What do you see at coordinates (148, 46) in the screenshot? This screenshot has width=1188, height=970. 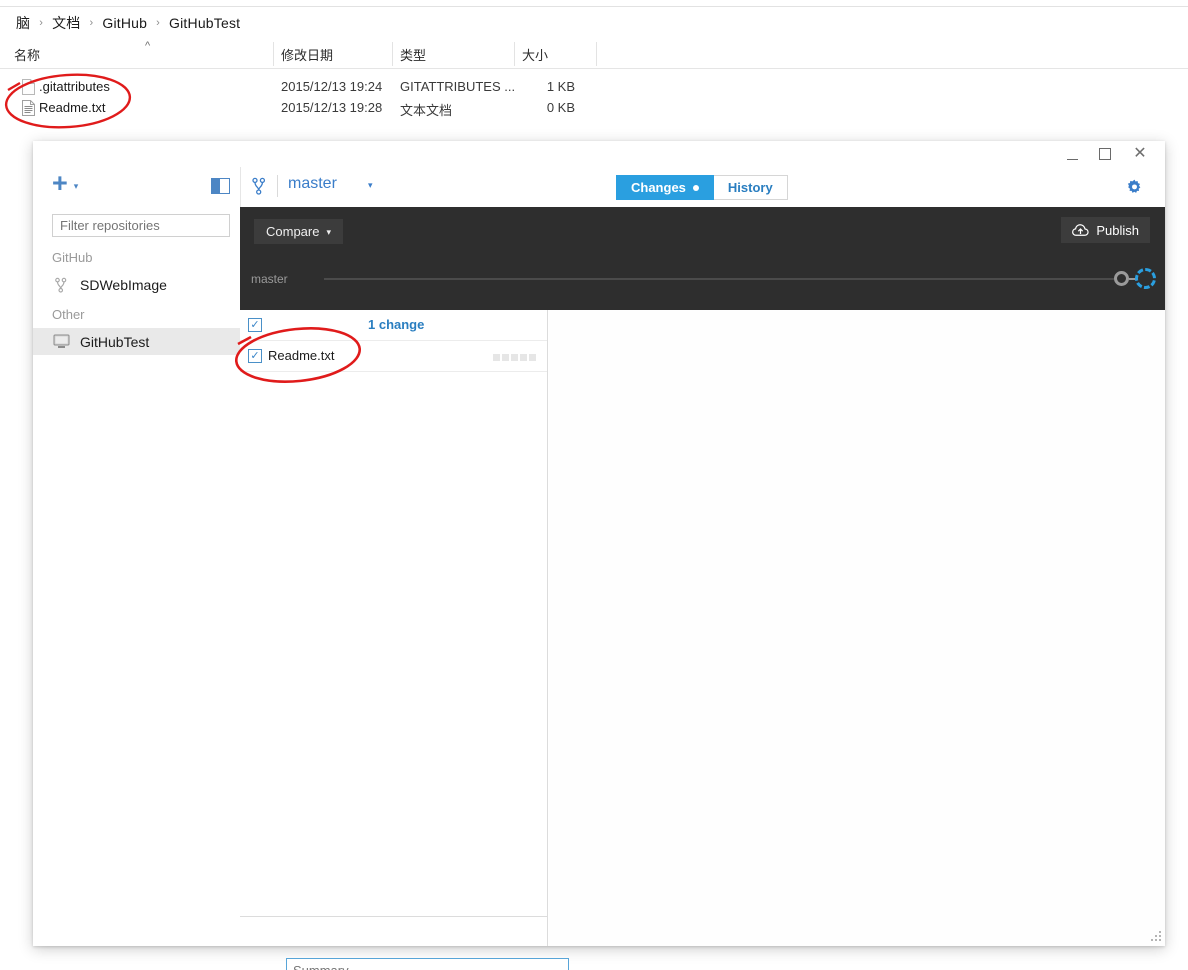 I see `sort-ascending-icon: ^` at bounding box center [148, 46].